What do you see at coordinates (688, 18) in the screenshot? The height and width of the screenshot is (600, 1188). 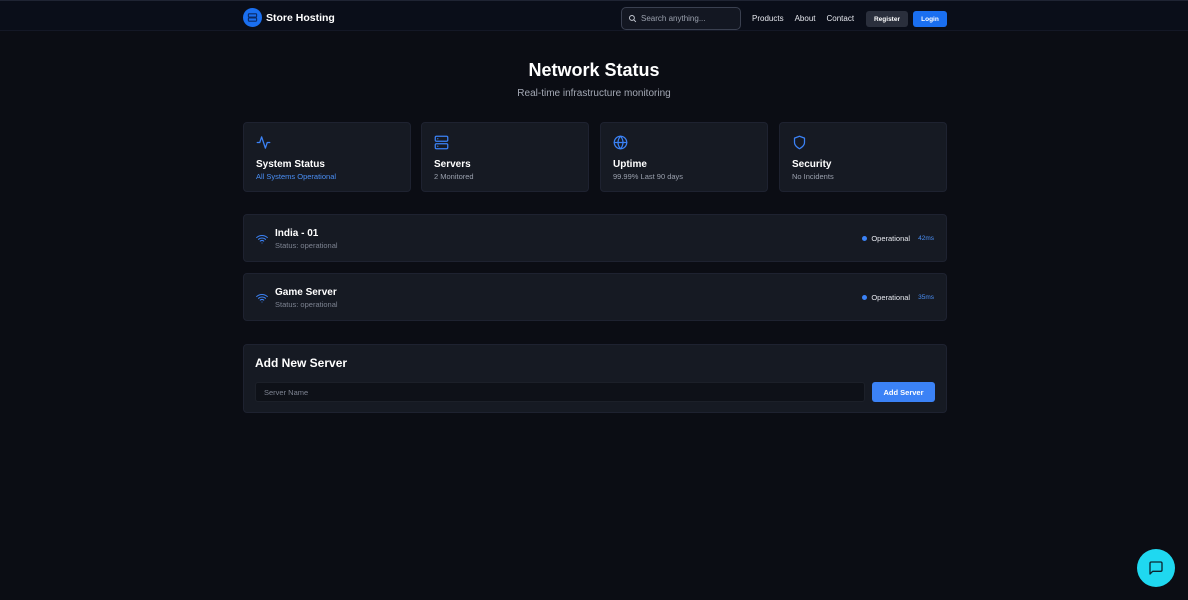 I see `search-input` at bounding box center [688, 18].